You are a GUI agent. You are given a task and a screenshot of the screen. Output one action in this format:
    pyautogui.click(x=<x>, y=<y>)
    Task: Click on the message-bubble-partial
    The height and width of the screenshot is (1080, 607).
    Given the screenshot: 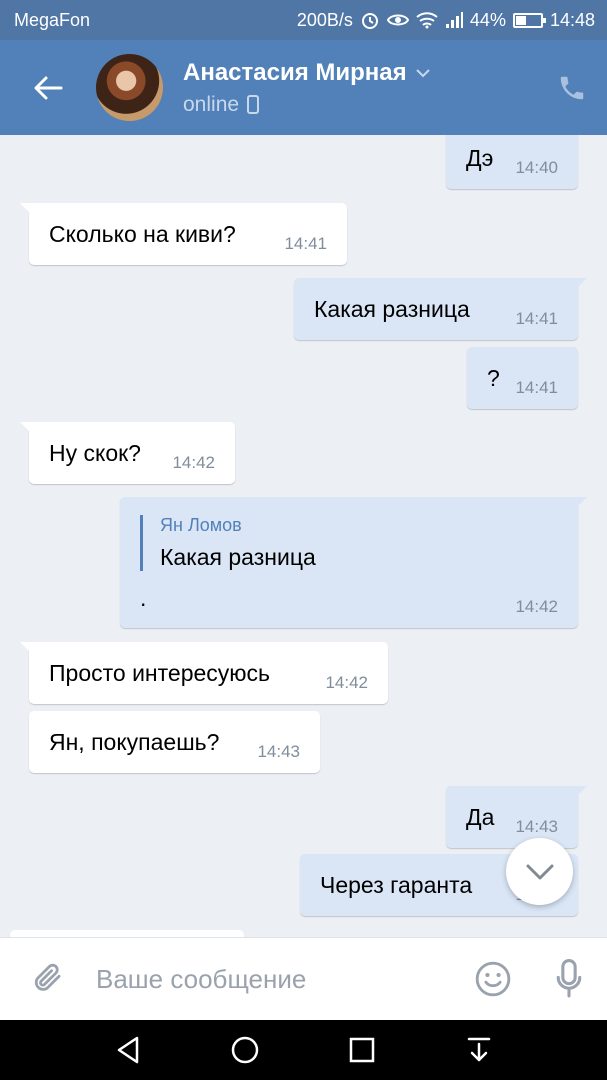 What is the action you would take?
    pyautogui.click(x=127, y=933)
    